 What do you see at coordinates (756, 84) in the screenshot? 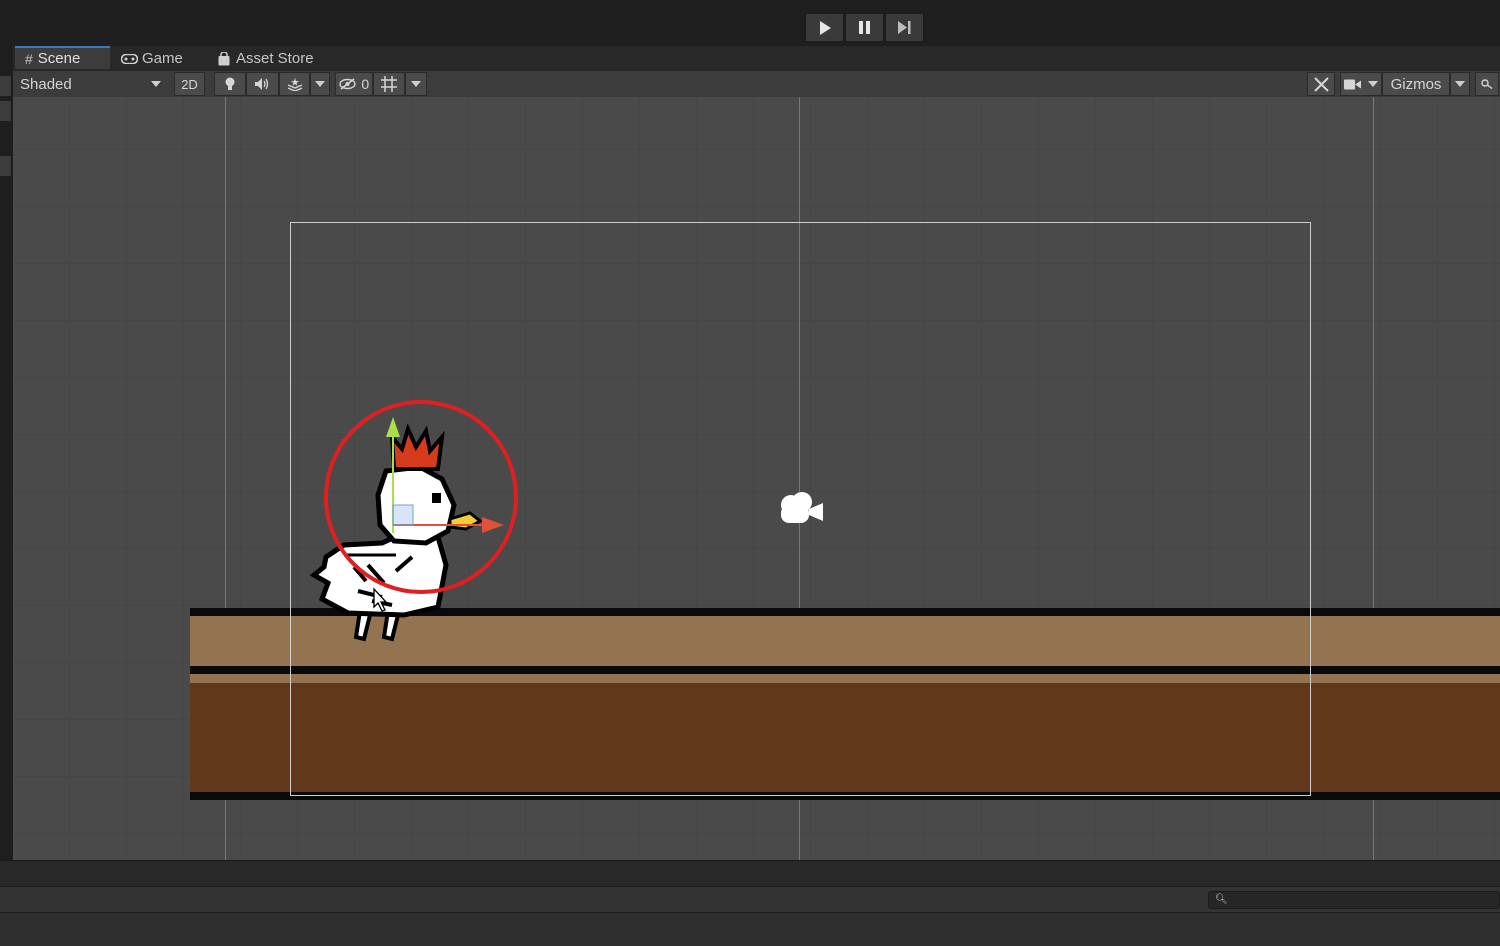
I see `scene-toolbar: Shaded 2D 0 Gizmos` at bounding box center [756, 84].